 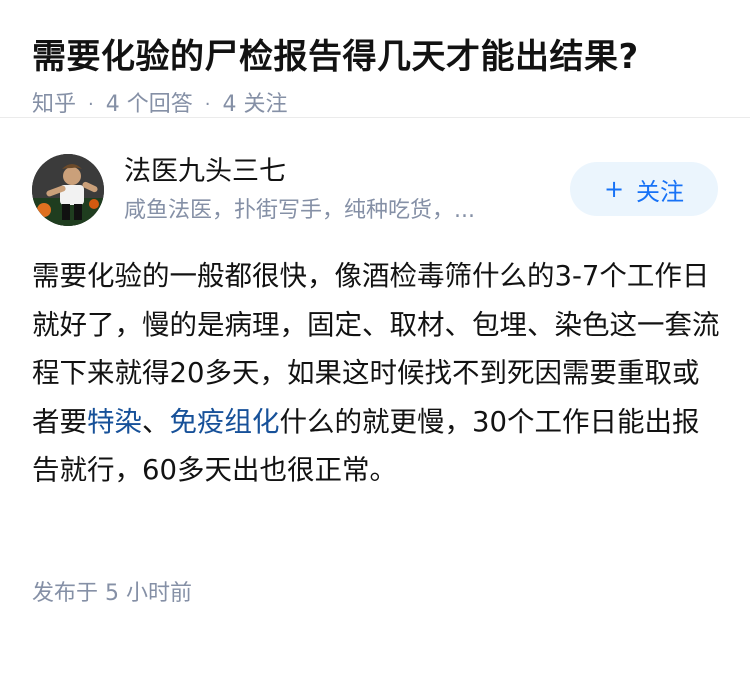 I want to click on avatar-image, so click(x=68, y=190).